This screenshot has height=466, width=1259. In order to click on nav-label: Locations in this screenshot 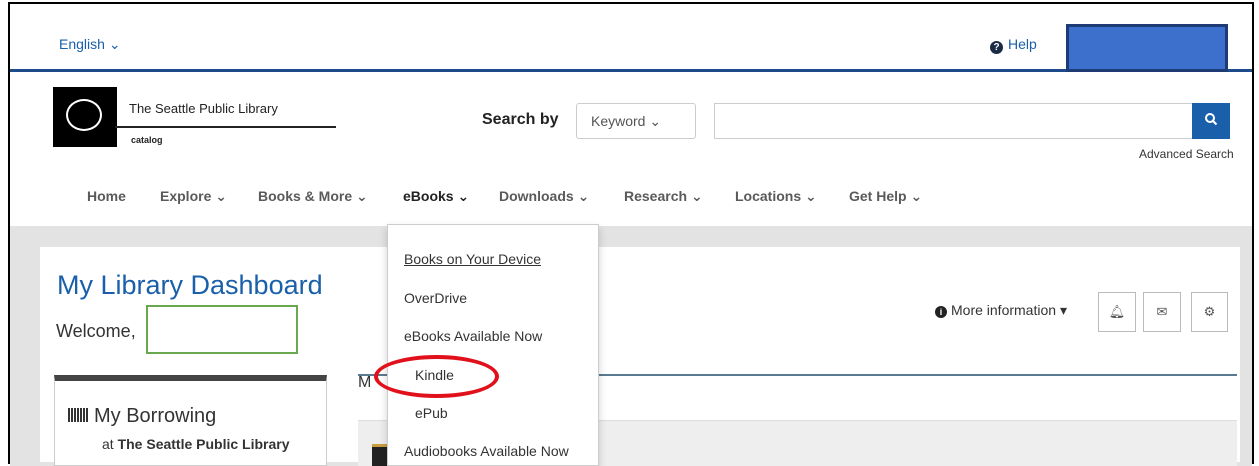, I will do `click(768, 196)`.